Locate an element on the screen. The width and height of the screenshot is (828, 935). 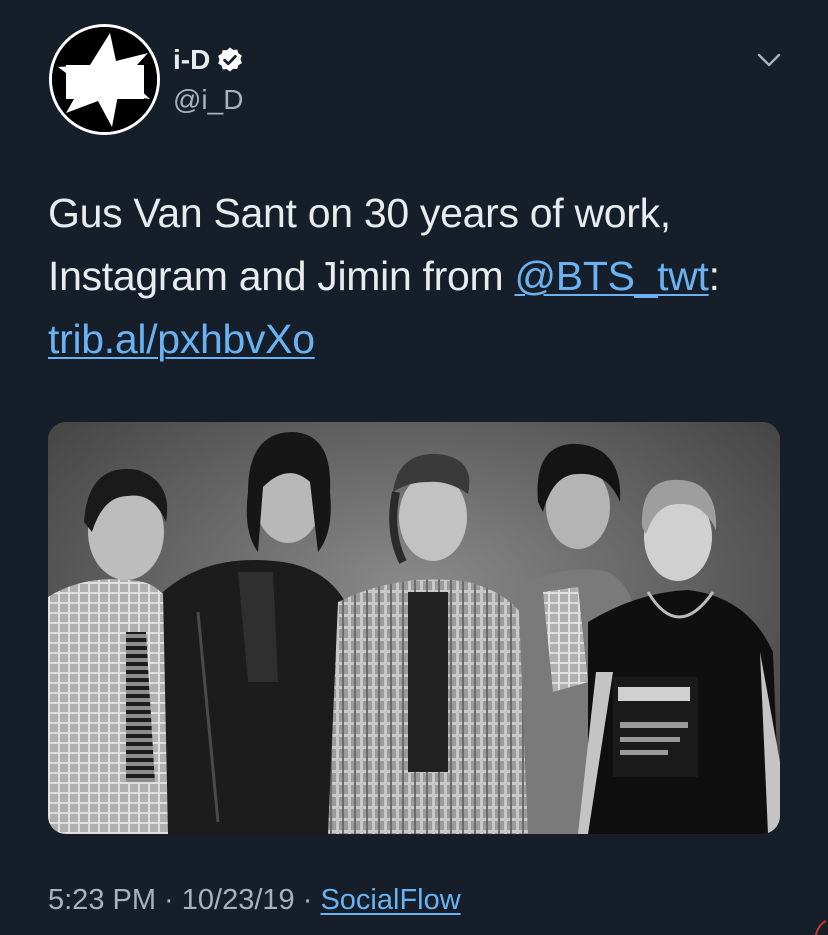
i-d-logo is located at coordinates (104, 79).